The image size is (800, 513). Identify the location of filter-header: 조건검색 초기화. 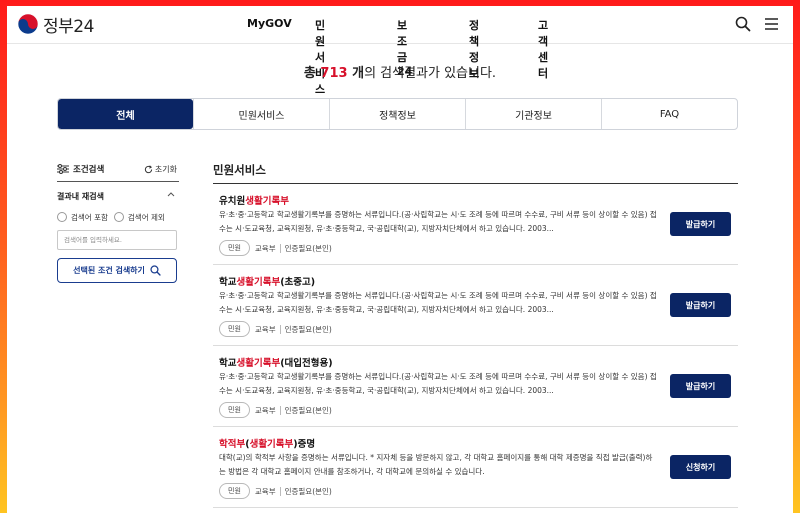
(118, 169).